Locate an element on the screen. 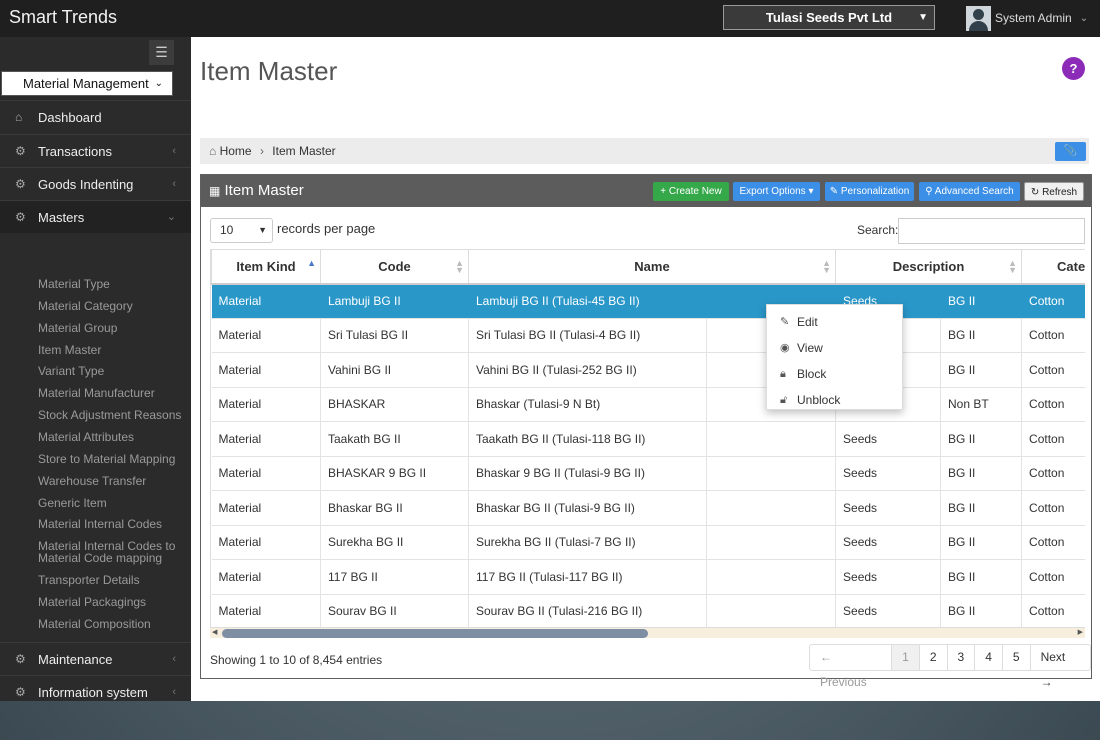  home-icon: ⌂ is located at coordinates (19, 117).